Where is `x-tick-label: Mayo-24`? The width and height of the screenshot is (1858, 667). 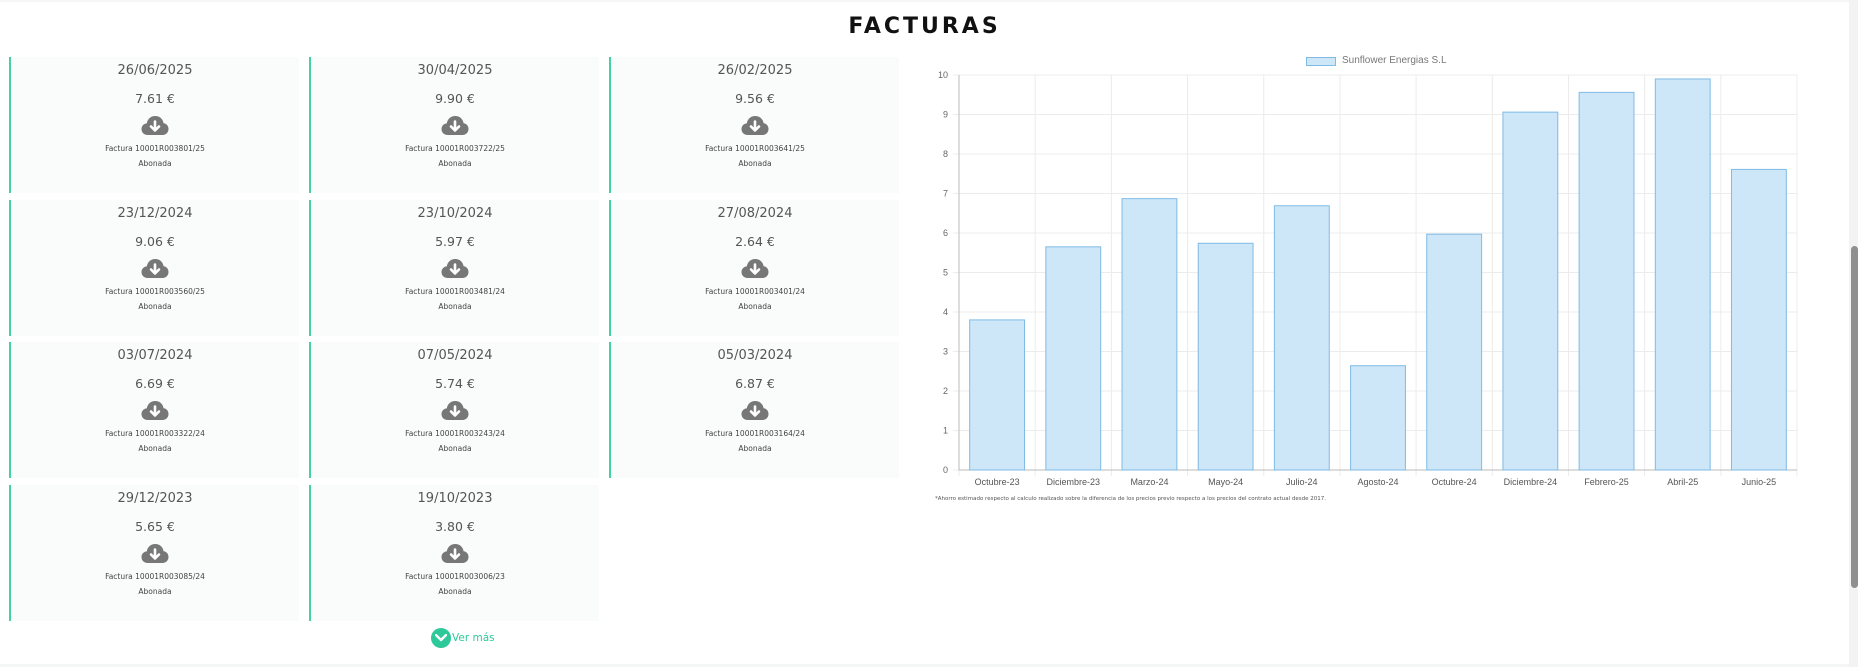
x-tick-label: Mayo-24 is located at coordinates (1225, 482).